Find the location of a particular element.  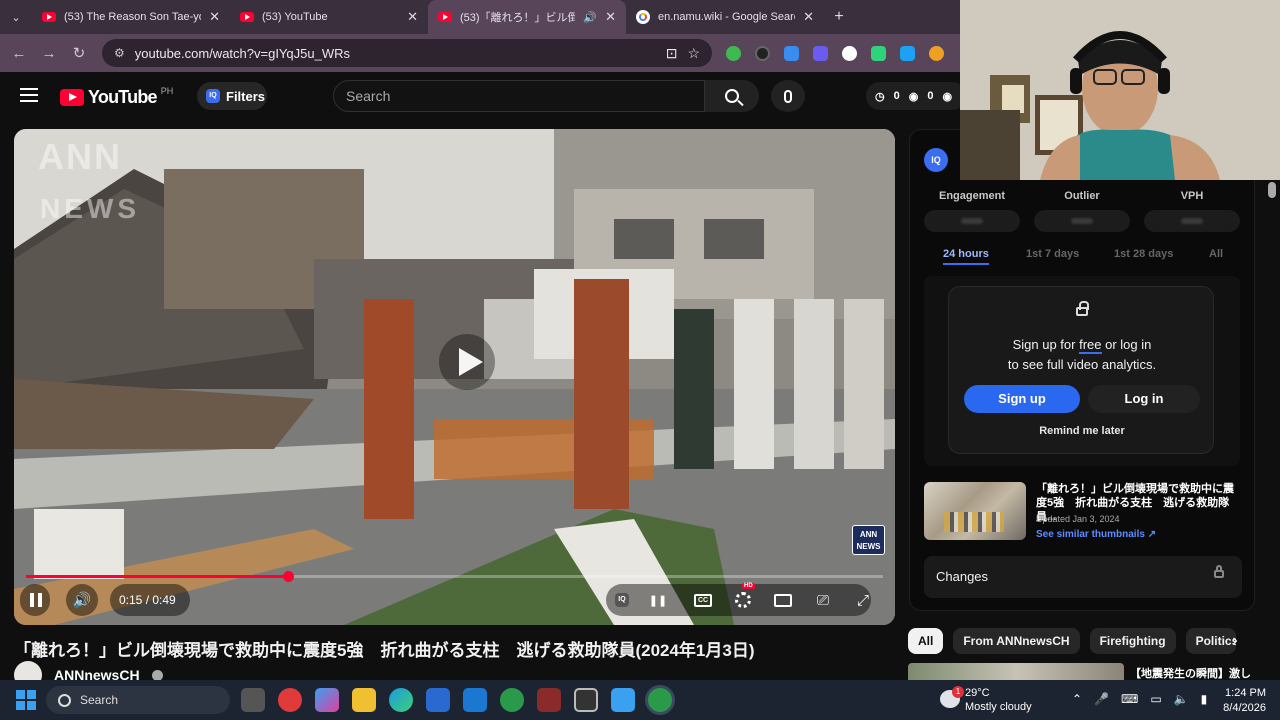

copilot-icon is located at coordinates (327, 700).